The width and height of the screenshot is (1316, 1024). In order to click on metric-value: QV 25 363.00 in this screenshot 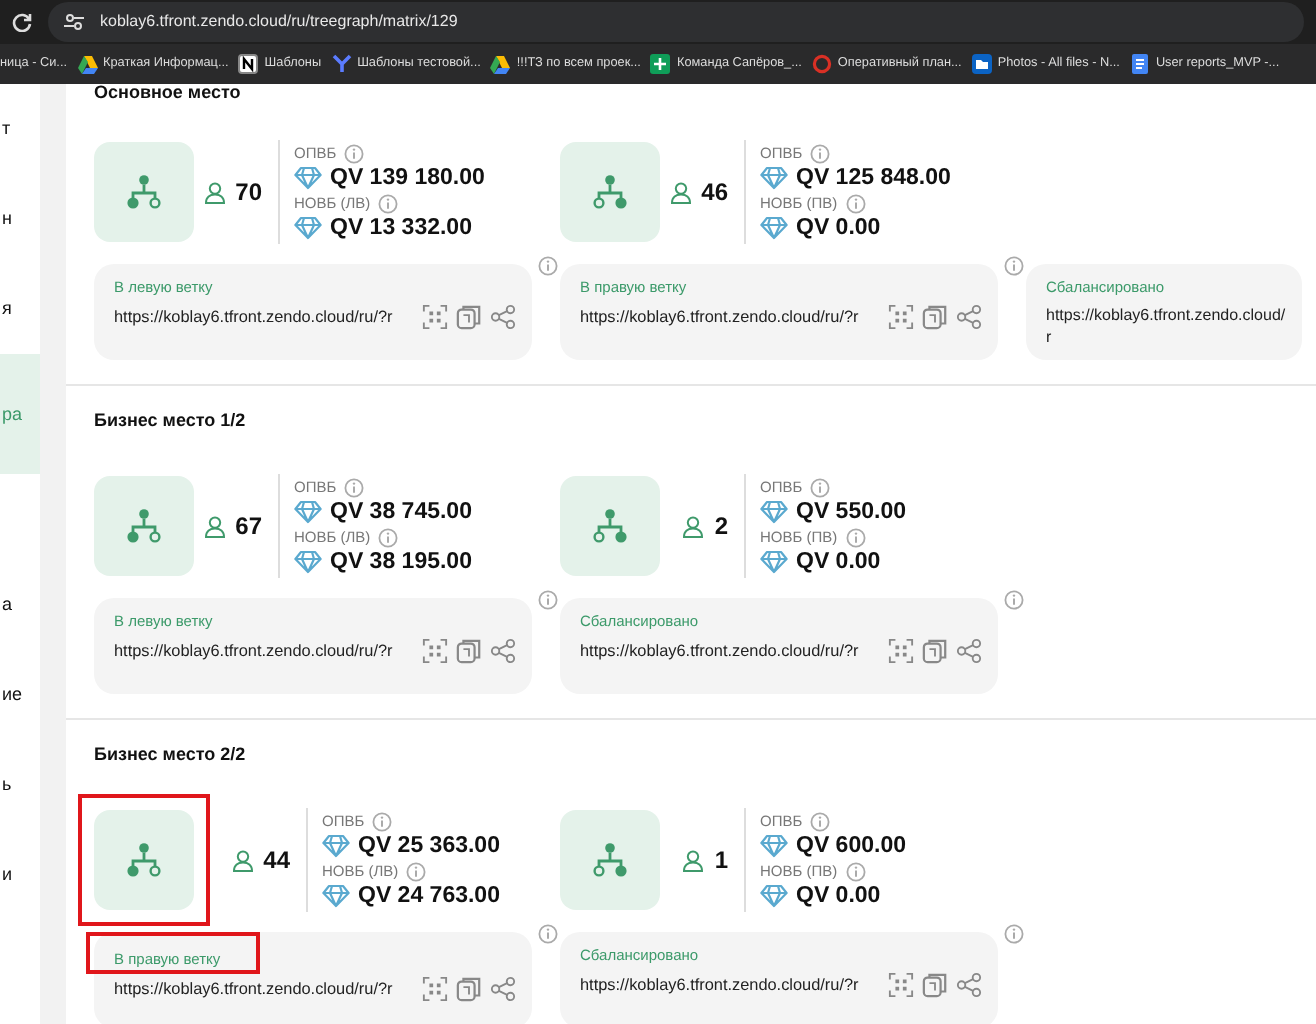, I will do `click(429, 846)`.